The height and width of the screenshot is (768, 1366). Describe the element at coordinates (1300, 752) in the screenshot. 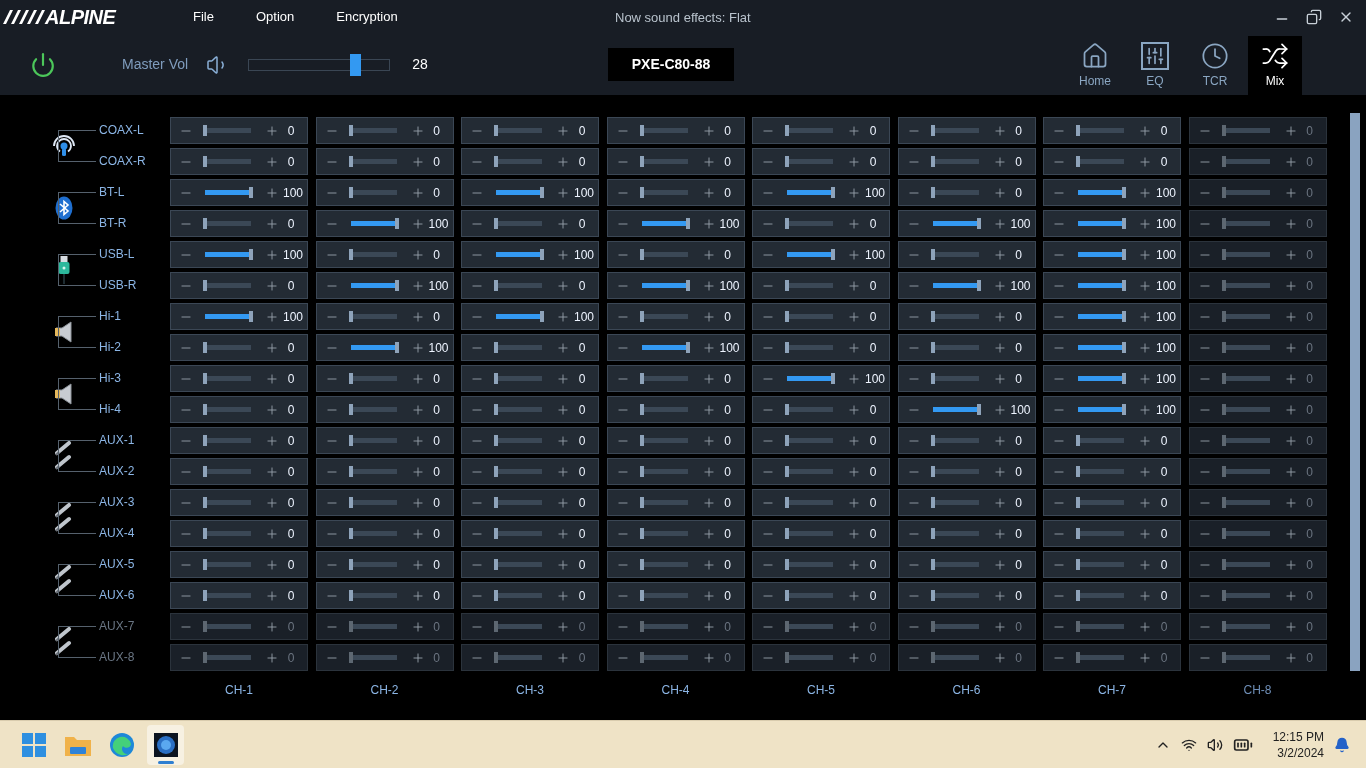

I see `clock-date: 3/2/2024` at that location.